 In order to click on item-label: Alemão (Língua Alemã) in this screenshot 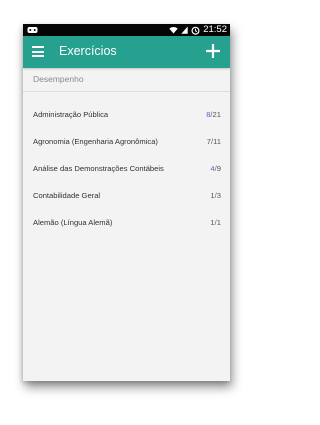, I will do `click(73, 222)`.